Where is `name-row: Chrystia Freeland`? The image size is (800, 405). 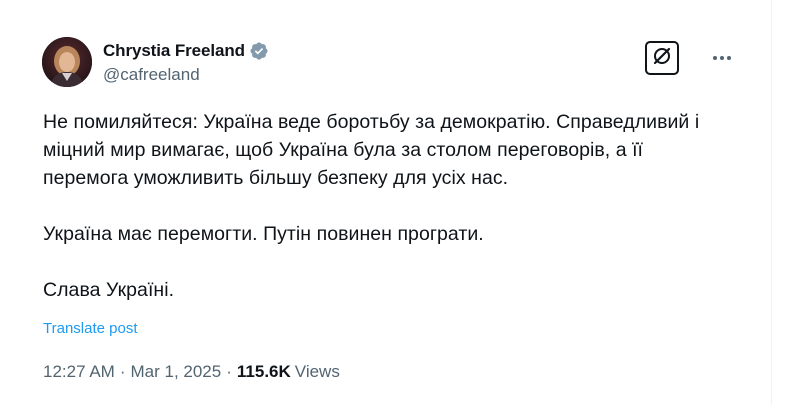
name-row: Chrystia Freeland is located at coordinates (186, 51).